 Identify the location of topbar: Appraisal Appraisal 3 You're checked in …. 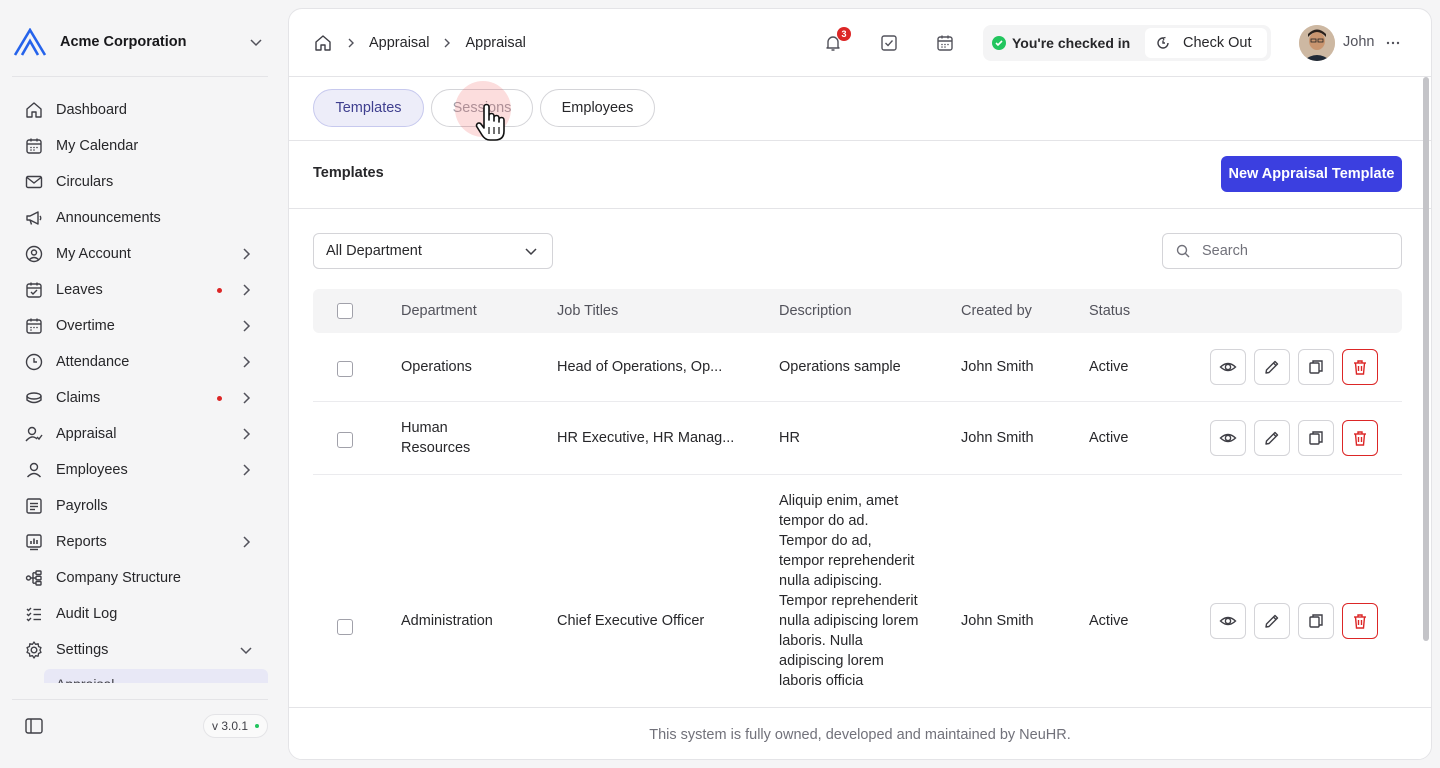
(860, 43).